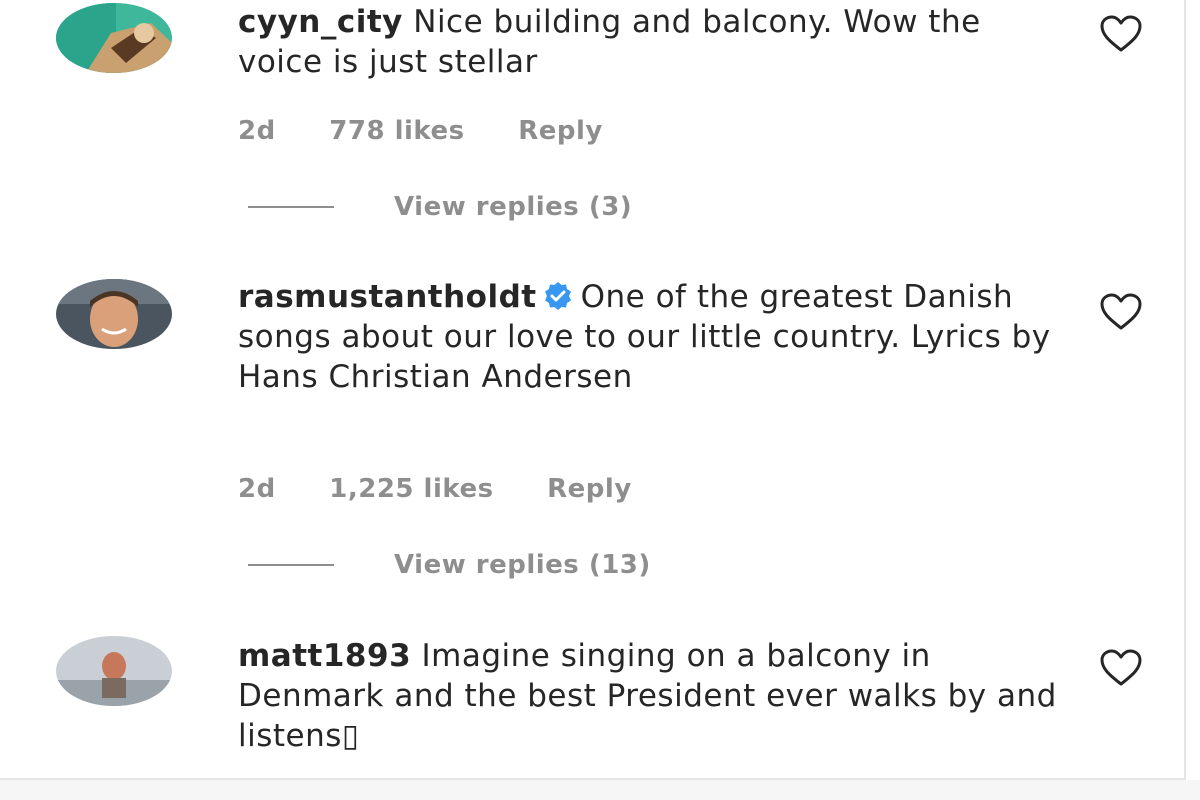 Image resolution: width=1200 pixels, height=800 pixels. What do you see at coordinates (396, 131) in the screenshot?
I see `comment-likes: 778 likes` at bounding box center [396, 131].